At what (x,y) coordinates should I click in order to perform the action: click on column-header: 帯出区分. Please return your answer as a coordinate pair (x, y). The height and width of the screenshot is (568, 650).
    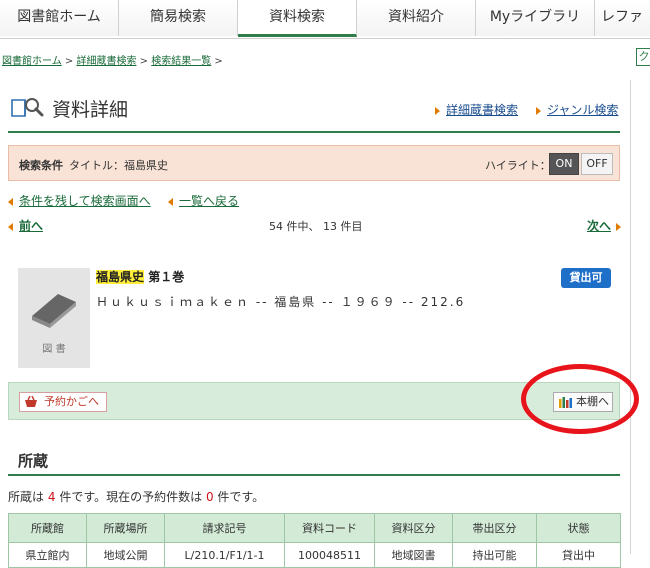
    Looking at the image, I should click on (494, 528).